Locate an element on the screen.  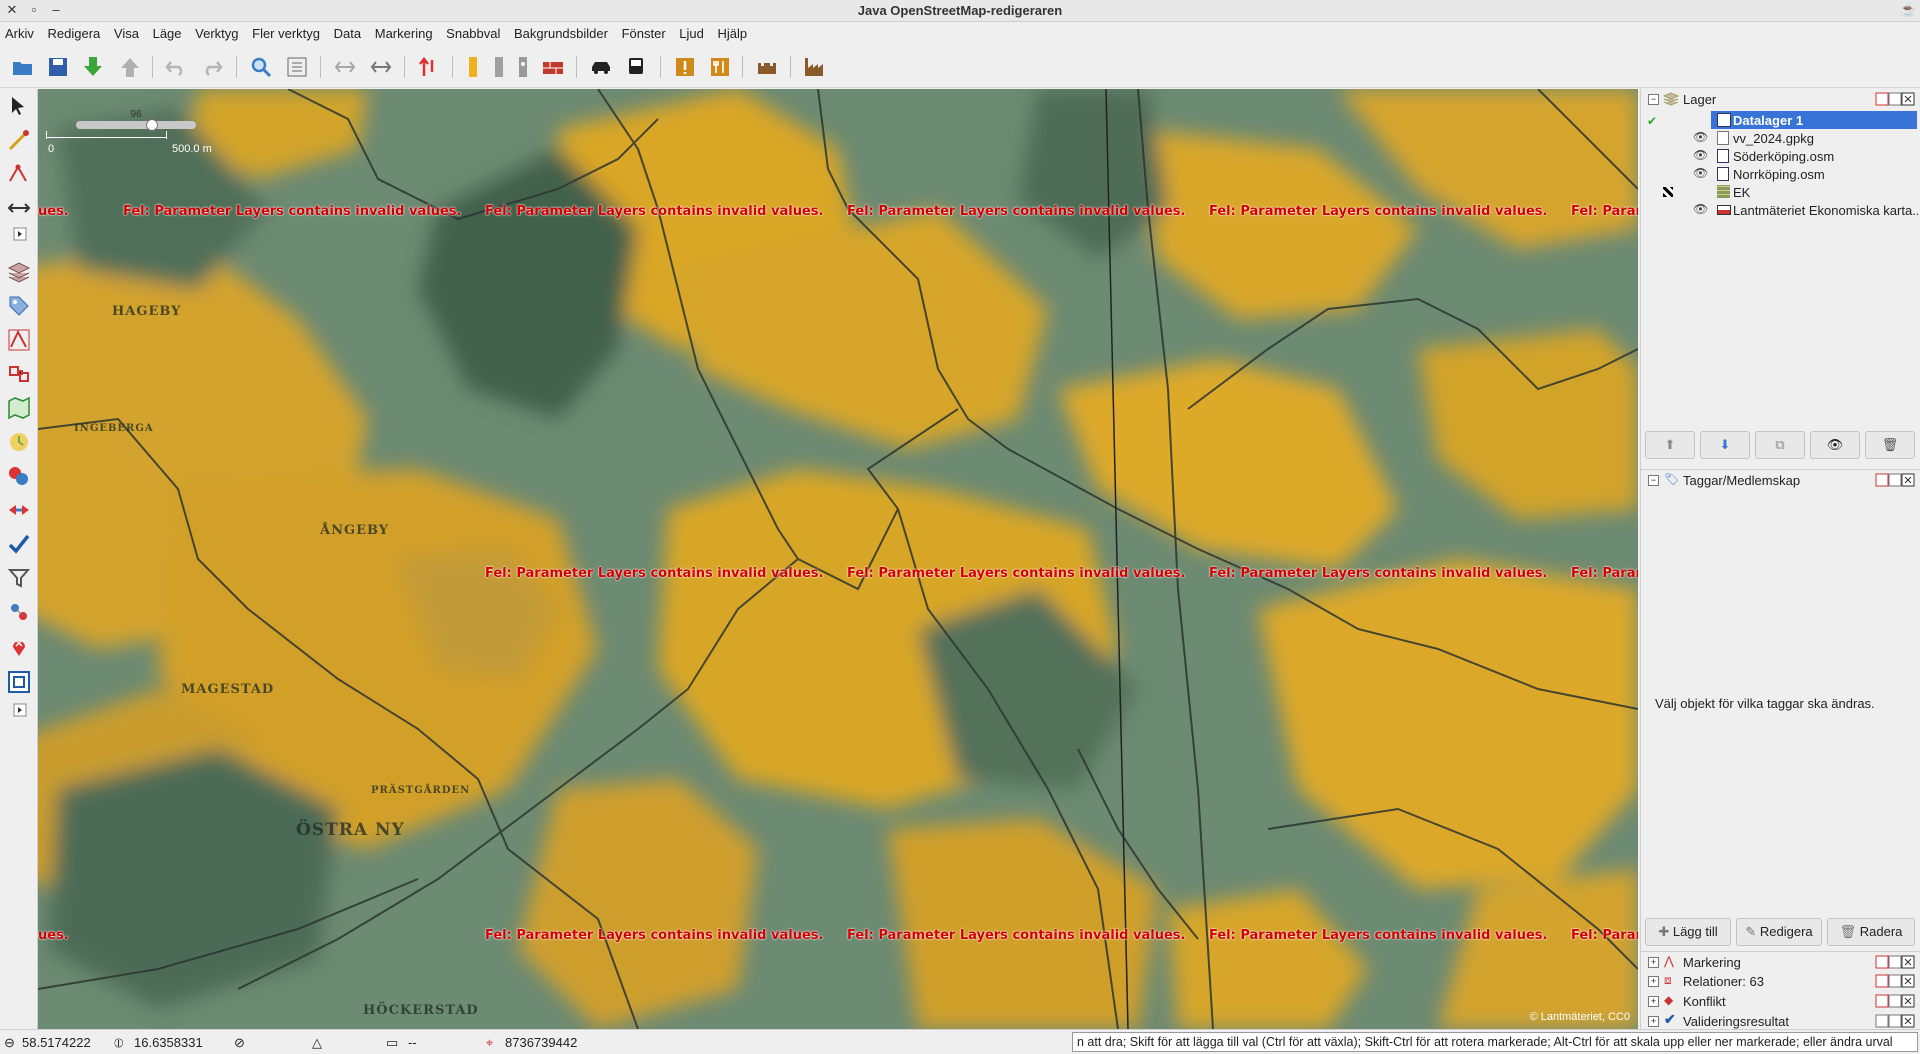
menu-arkiv: Arkiv is located at coordinates (19, 31).